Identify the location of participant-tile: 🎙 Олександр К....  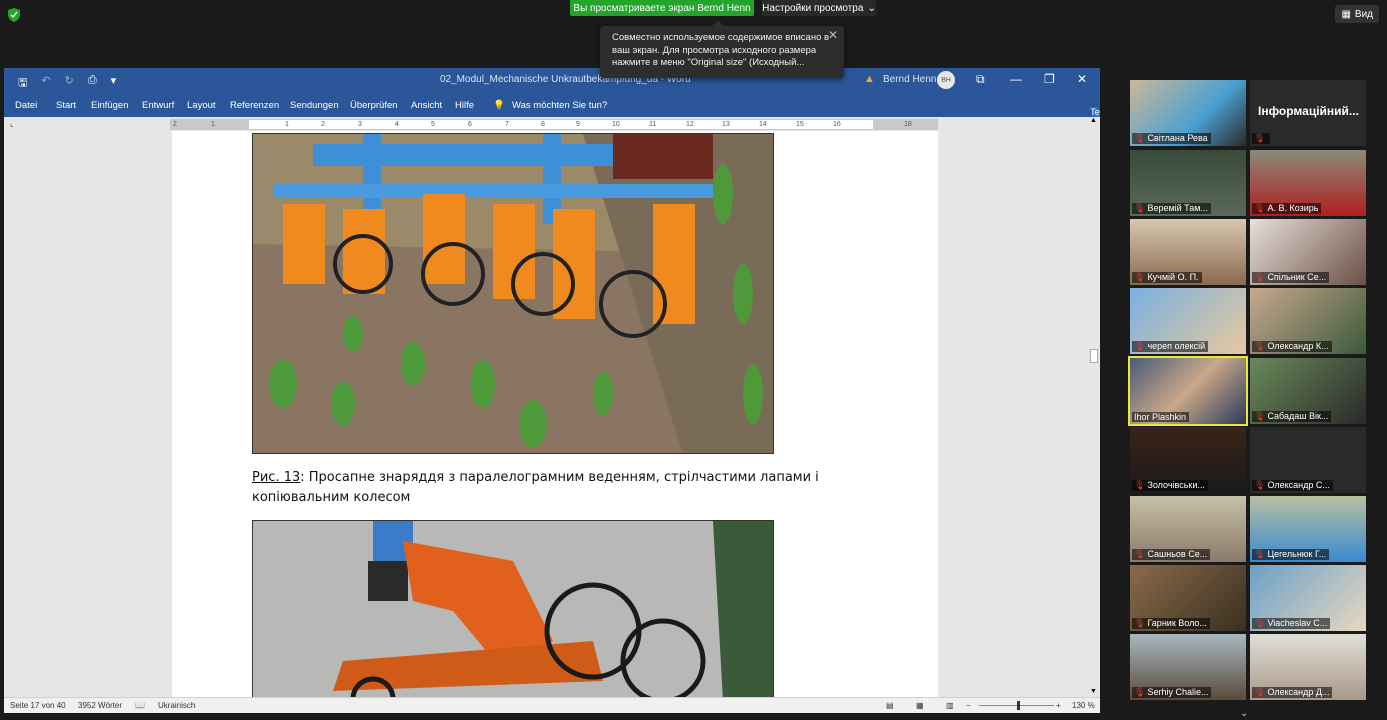
(1308, 321).